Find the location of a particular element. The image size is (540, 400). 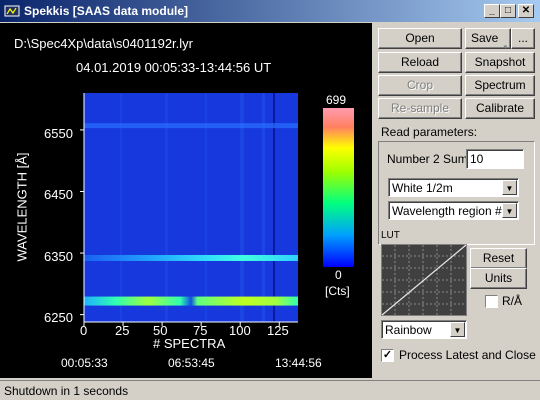

process-latest-checkbox: ✓ is located at coordinates (387, 355).